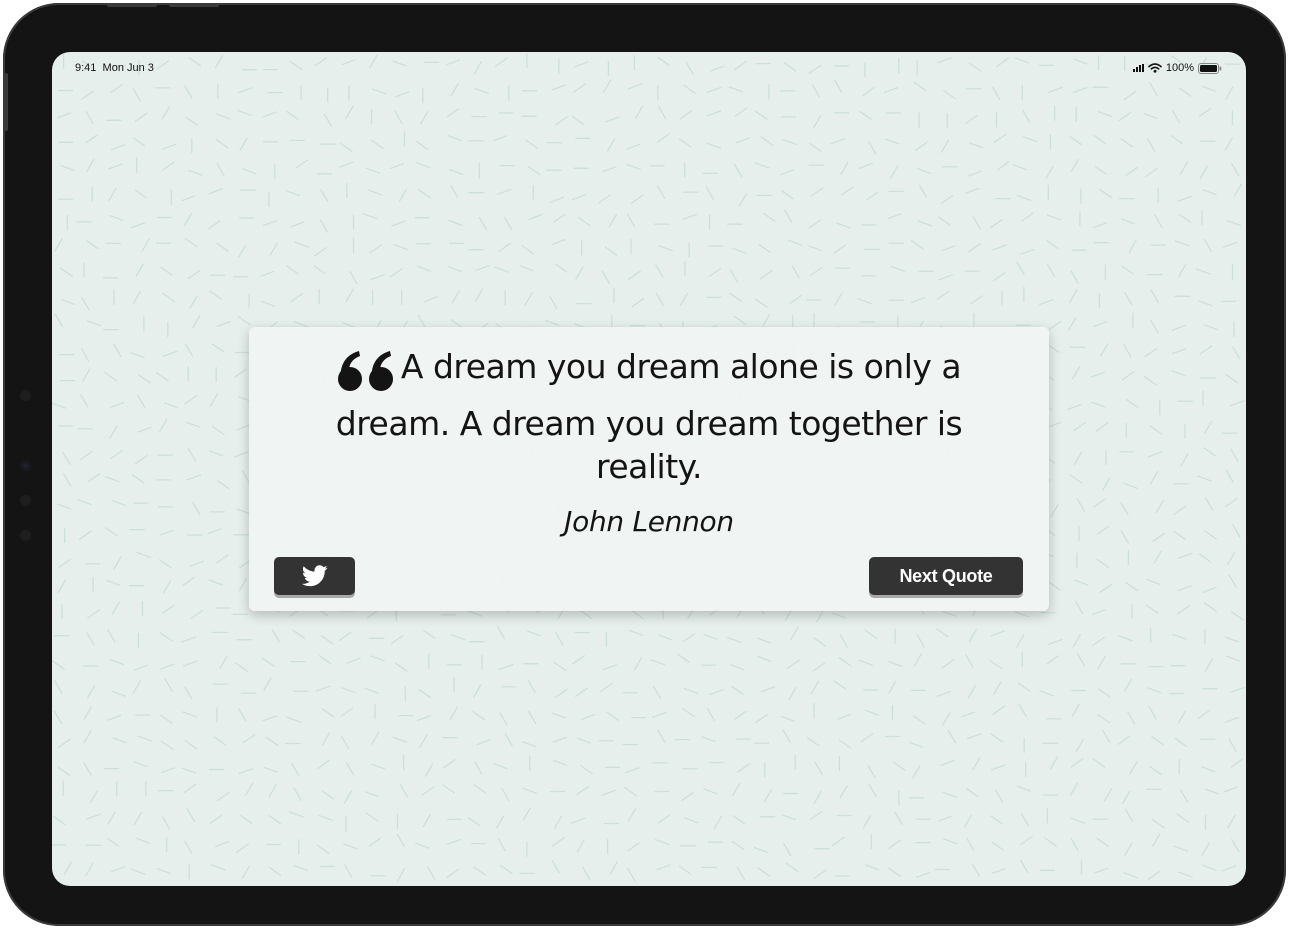  What do you see at coordinates (649, 521) in the screenshot?
I see `quote-author: John Lennon` at bounding box center [649, 521].